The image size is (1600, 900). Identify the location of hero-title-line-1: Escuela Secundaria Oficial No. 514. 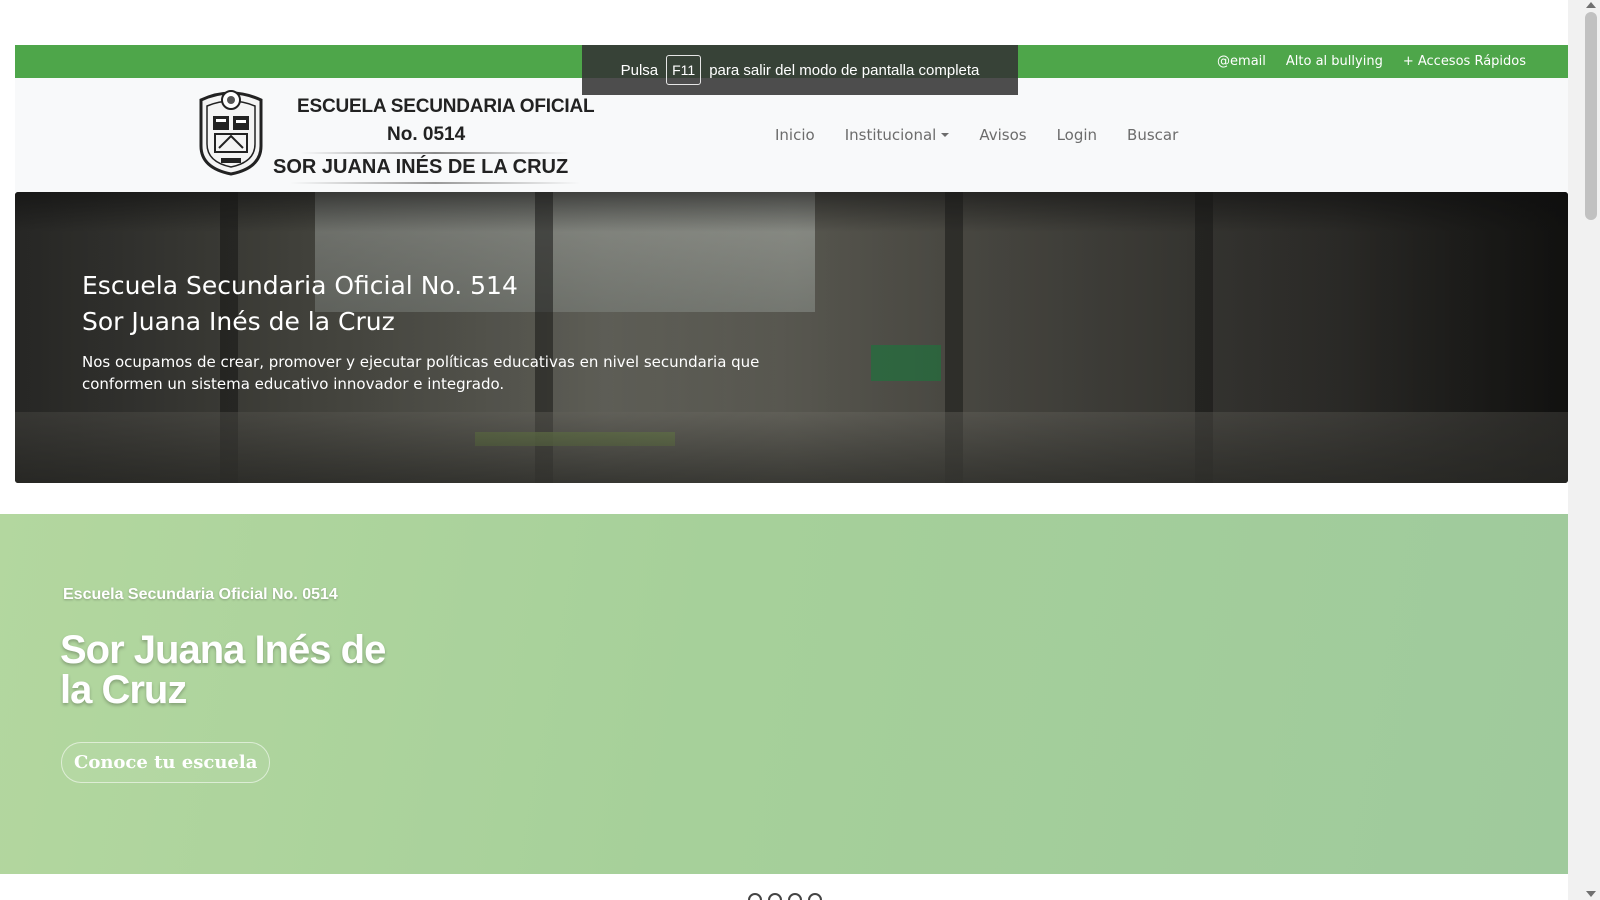
(300, 285).